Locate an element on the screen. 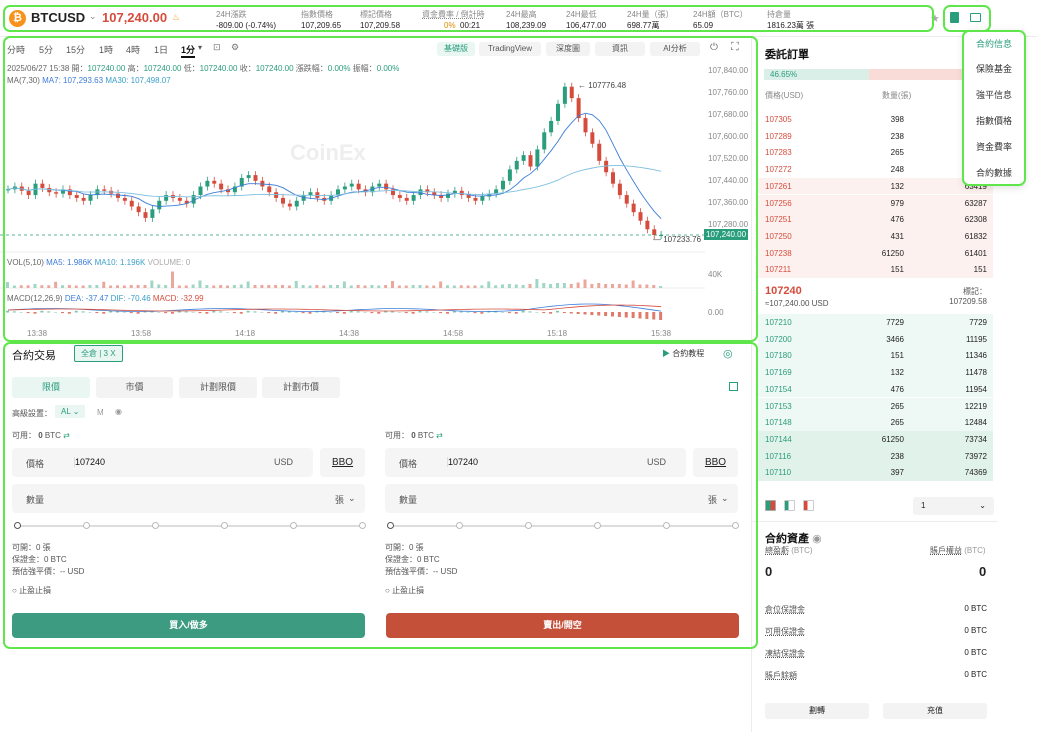 The image size is (1038, 732). bid-row: 107169 132 11478 is located at coordinates (875, 372).